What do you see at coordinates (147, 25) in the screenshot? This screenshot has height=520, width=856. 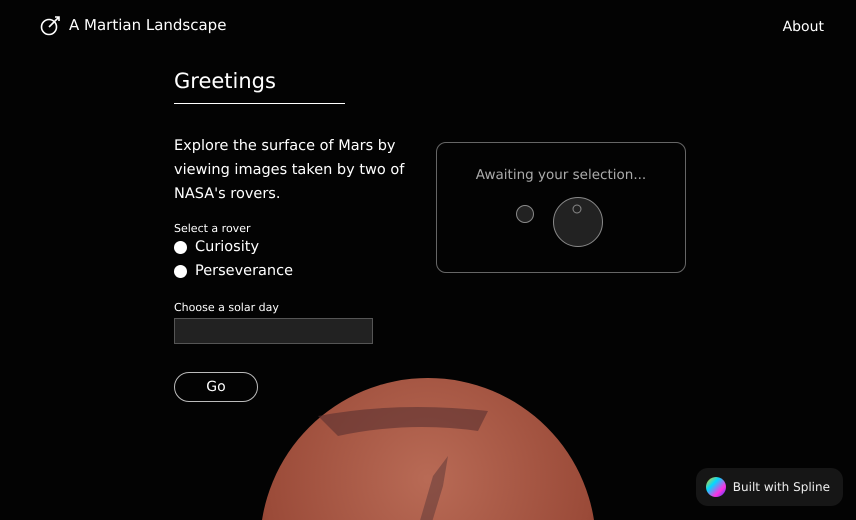 I see `site-title: A Martian Landscape` at bounding box center [147, 25].